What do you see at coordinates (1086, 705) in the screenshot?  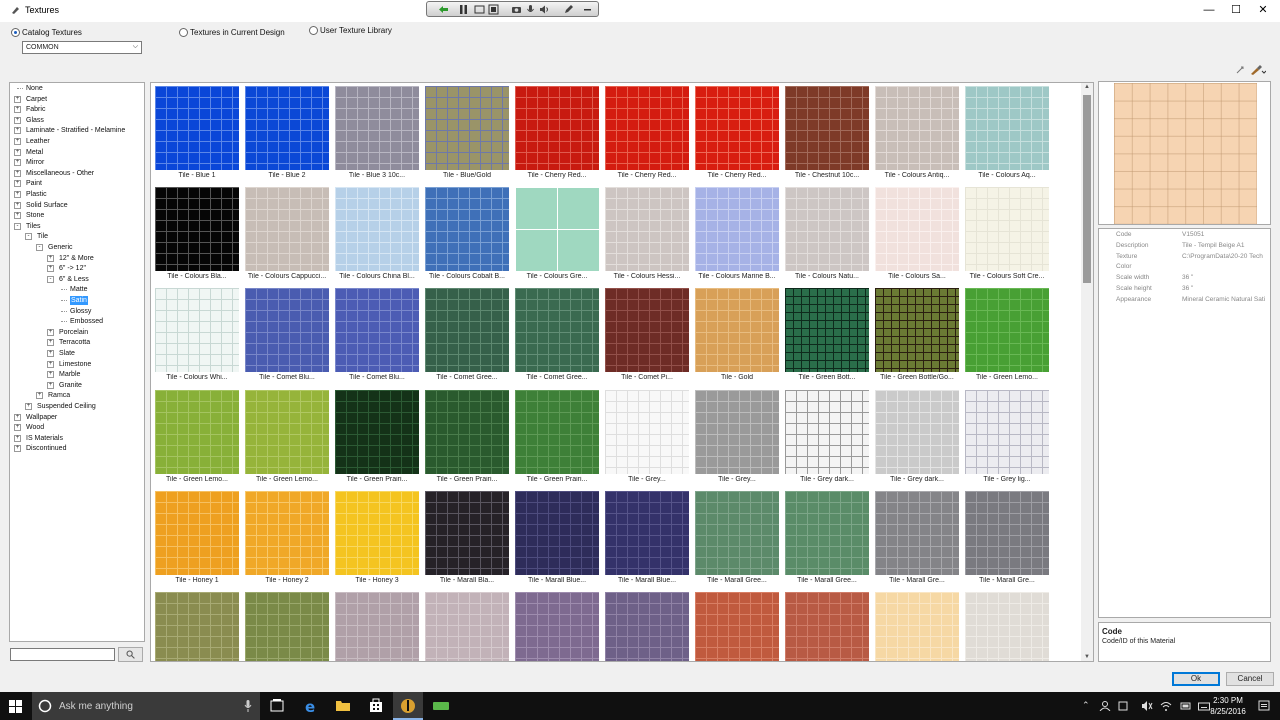 I see `tray-overflow-icon: ⌃` at bounding box center [1086, 705].